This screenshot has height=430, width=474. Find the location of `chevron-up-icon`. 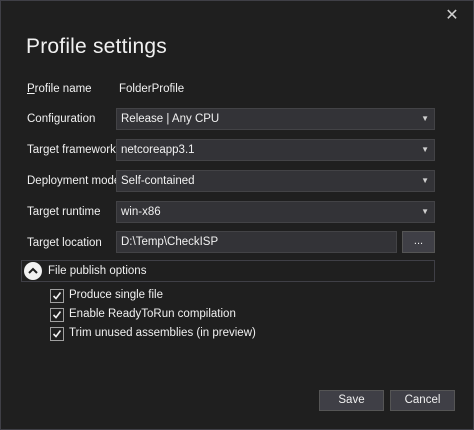

chevron-up-icon is located at coordinates (33, 271).